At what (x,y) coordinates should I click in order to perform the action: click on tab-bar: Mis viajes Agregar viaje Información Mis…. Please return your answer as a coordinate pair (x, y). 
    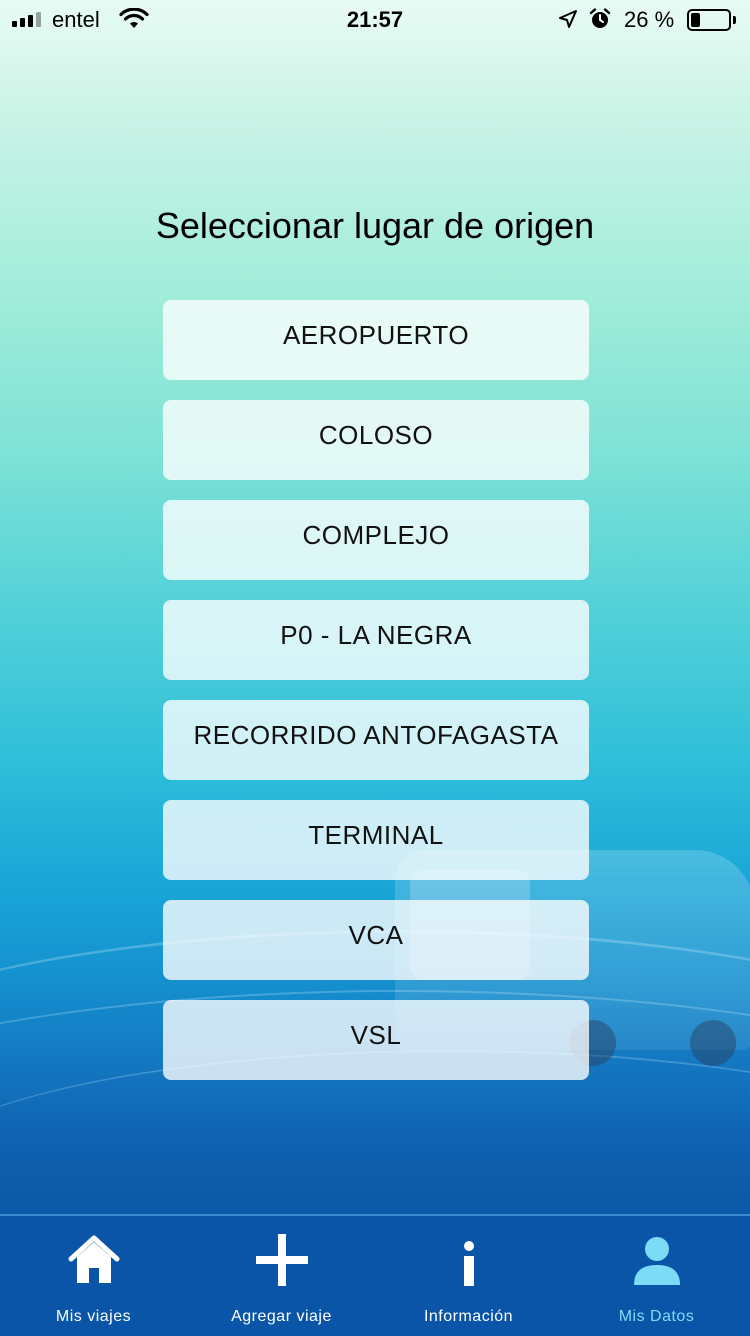
    Looking at the image, I should click on (375, 1275).